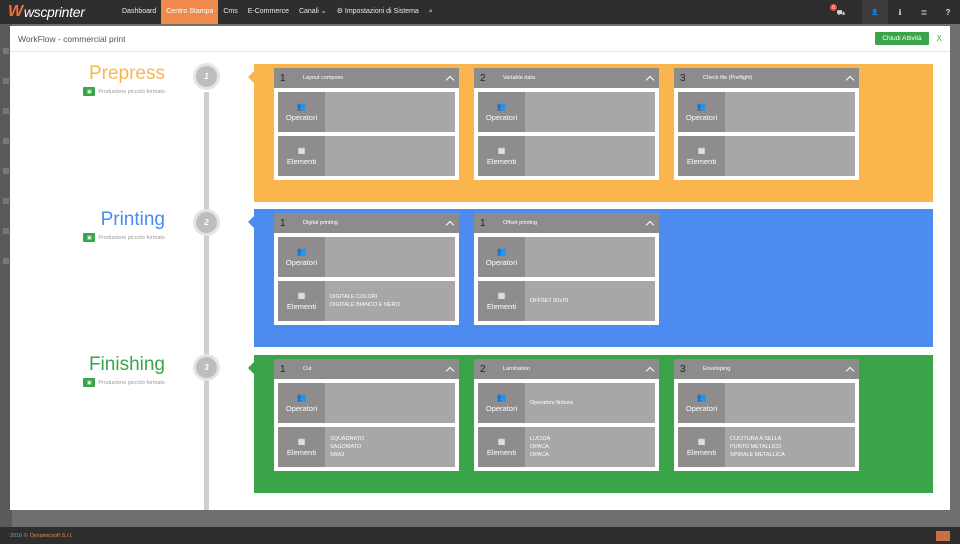  Describe the element at coordinates (206, 301) in the screenshot. I see `timeline-line` at that location.